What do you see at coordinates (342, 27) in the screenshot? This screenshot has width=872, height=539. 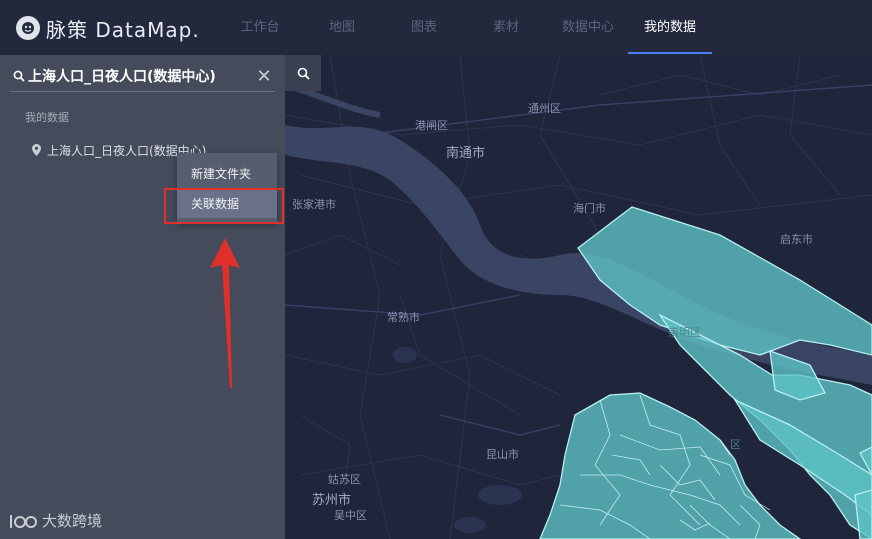 I see `tab-map: 地图` at bounding box center [342, 27].